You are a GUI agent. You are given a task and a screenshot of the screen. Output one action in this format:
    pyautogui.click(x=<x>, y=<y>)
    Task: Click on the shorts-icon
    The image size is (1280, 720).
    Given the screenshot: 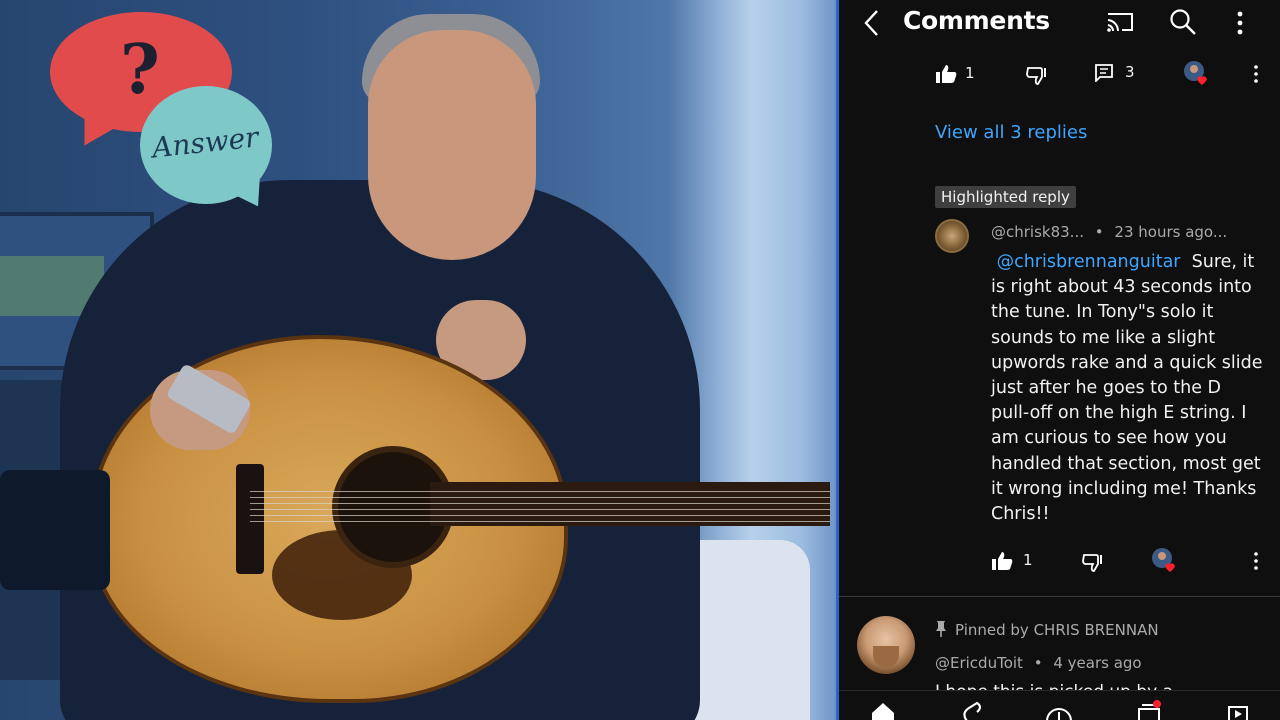 What is the action you would take?
    pyautogui.click(x=971, y=709)
    